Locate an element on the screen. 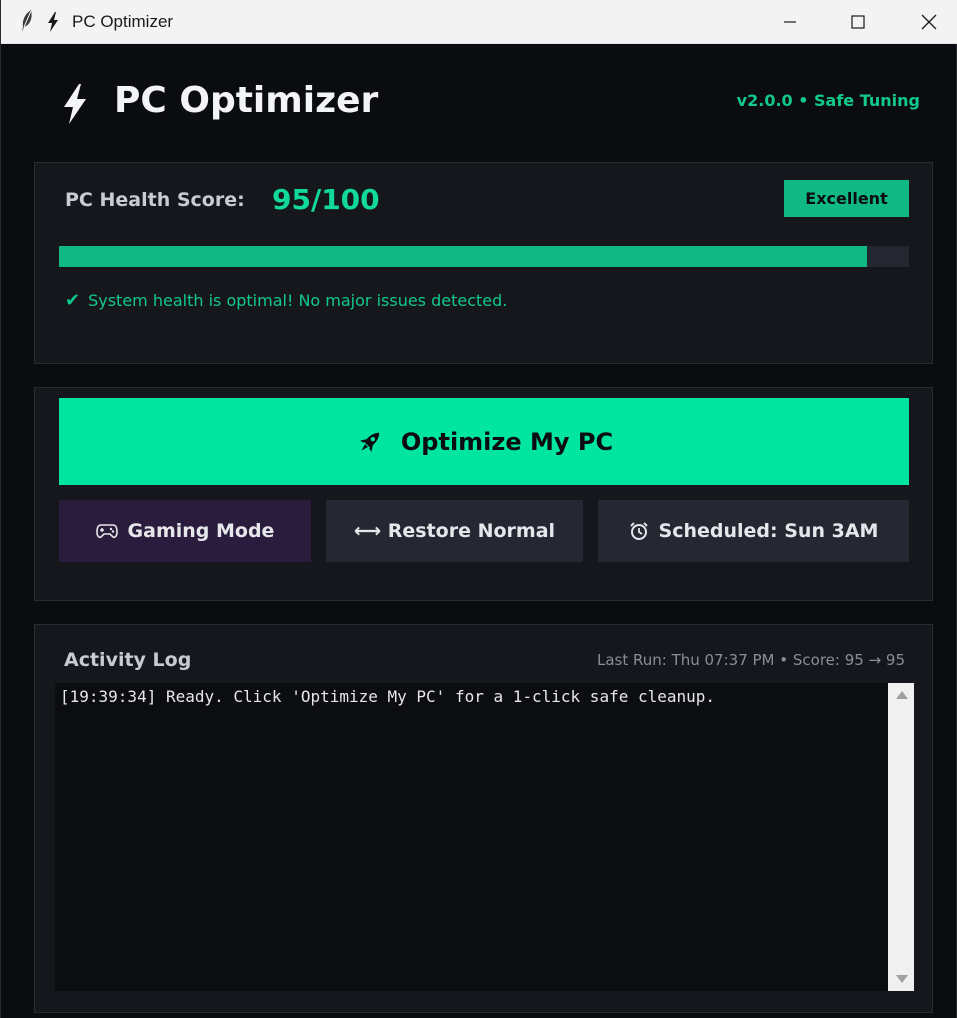 The image size is (957, 1018). minimize-button is located at coordinates (790, 22).